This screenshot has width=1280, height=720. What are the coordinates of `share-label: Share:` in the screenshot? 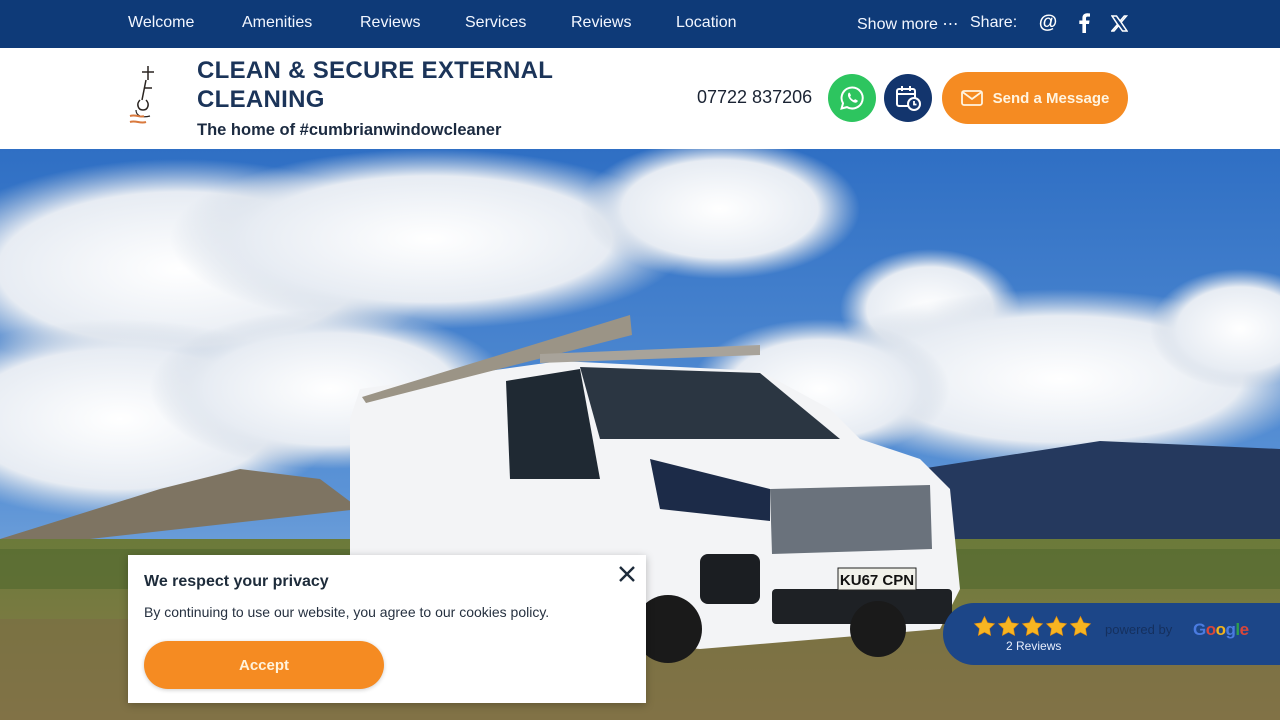 It's located at (994, 22).